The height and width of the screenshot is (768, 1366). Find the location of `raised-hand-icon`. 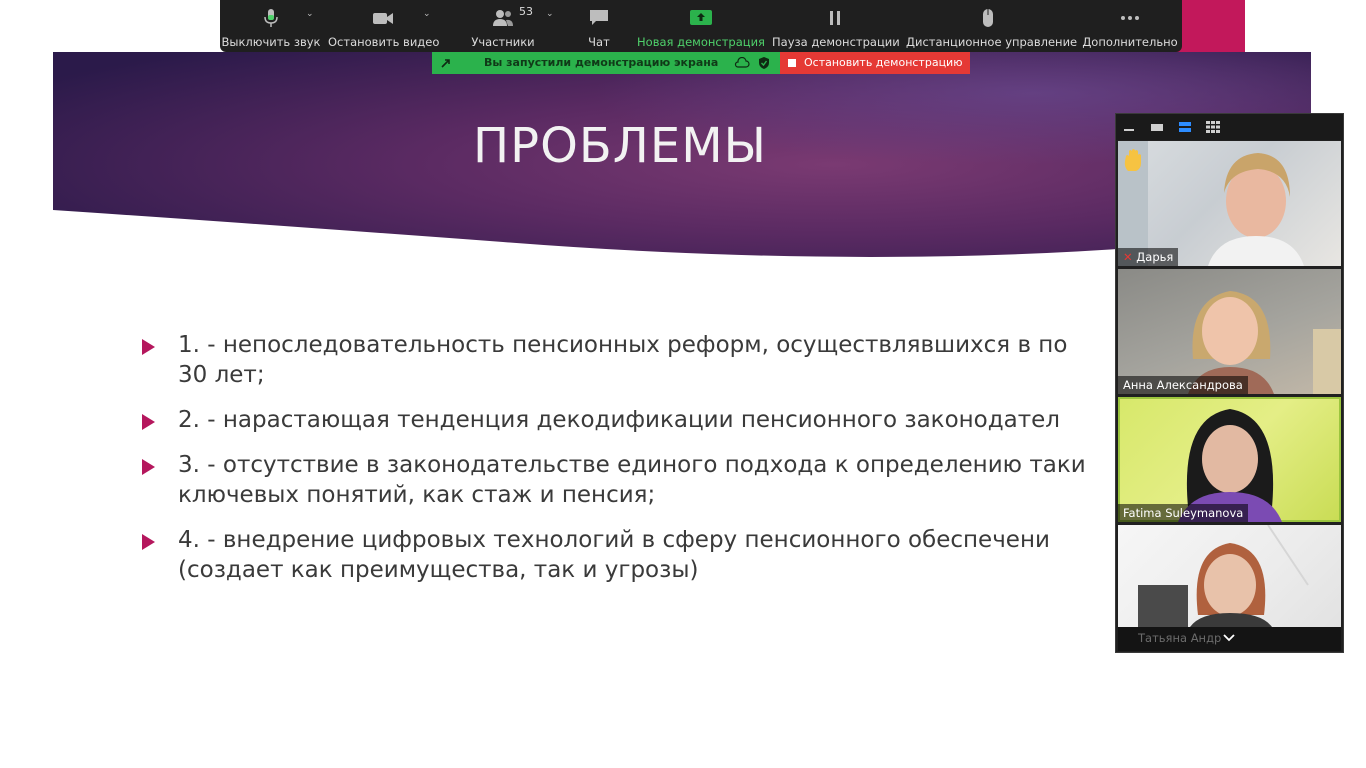

raised-hand-icon is located at coordinates (1132, 160).